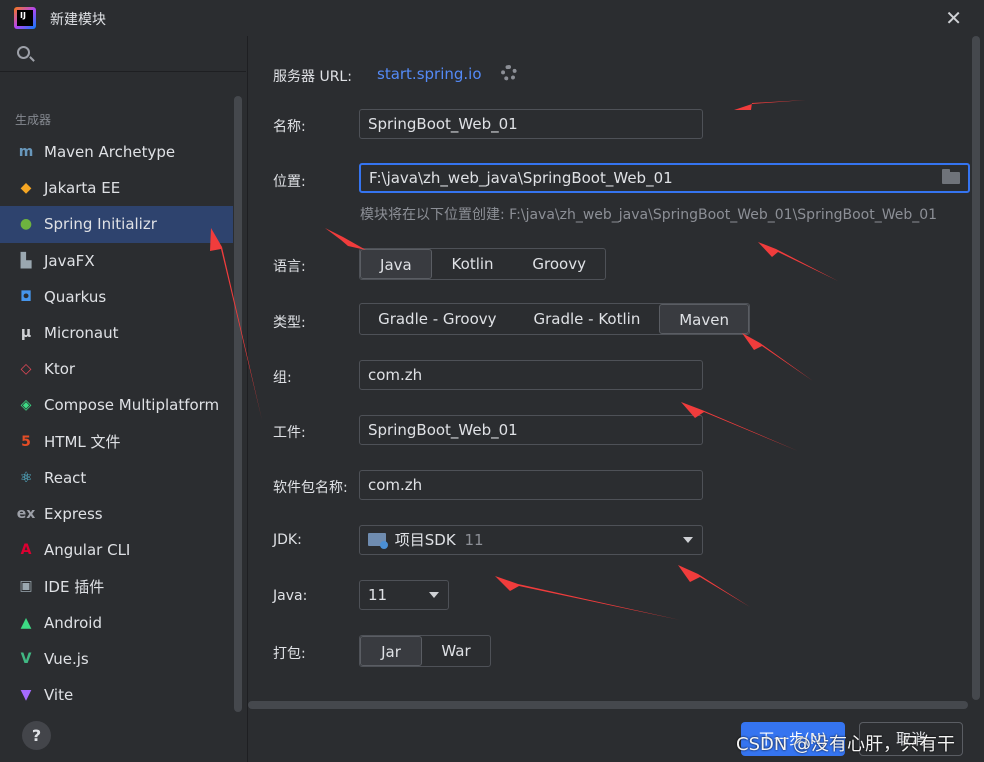 The height and width of the screenshot is (762, 984). I want to click on language-option-java: Java, so click(396, 264).